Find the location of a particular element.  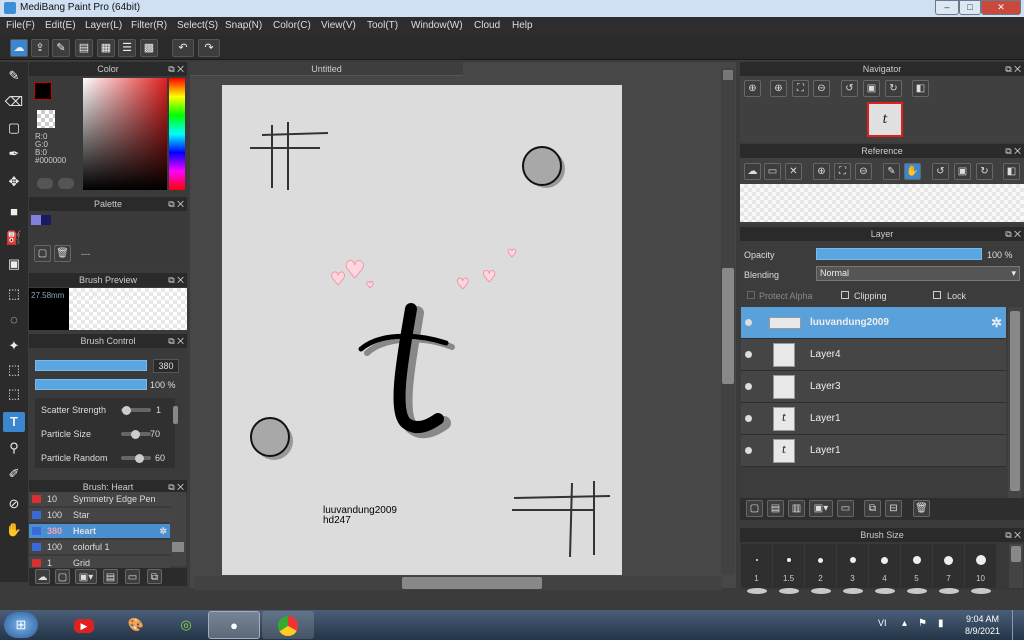

delete-layer-icon: 🗑 is located at coordinates (921, 508).